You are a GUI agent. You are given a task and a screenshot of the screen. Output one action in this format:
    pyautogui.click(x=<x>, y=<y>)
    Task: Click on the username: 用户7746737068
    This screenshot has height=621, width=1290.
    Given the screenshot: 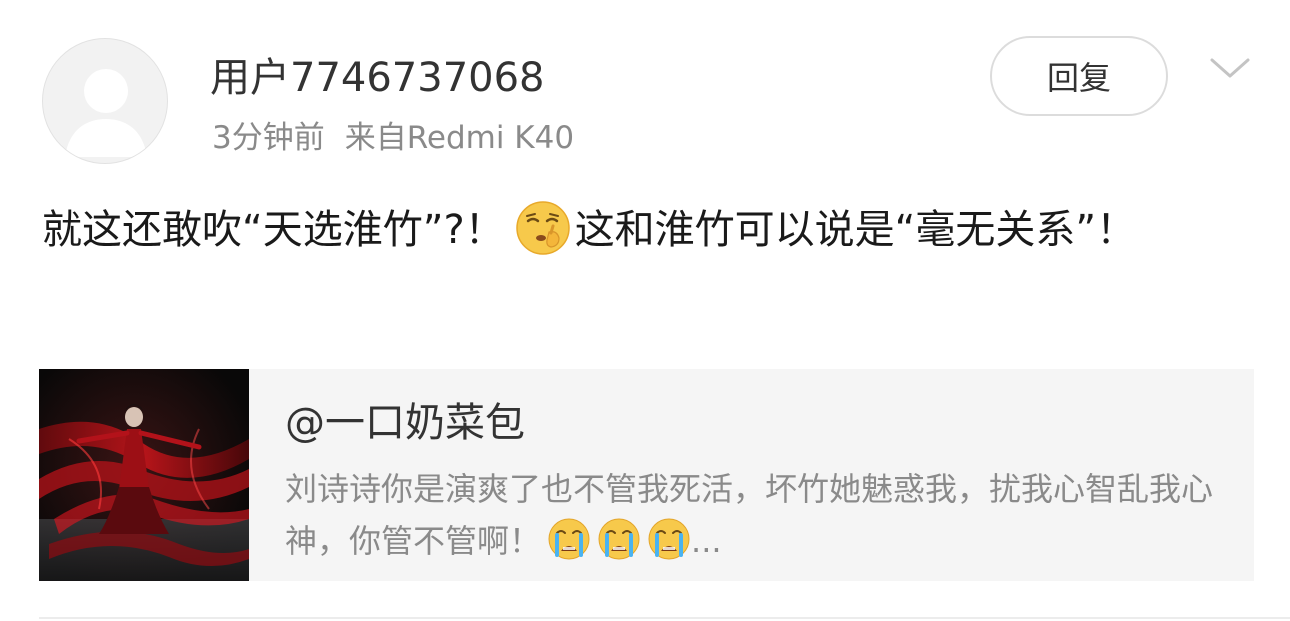 What is the action you would take?
    pyautogui.click(x=377, y=78)
    